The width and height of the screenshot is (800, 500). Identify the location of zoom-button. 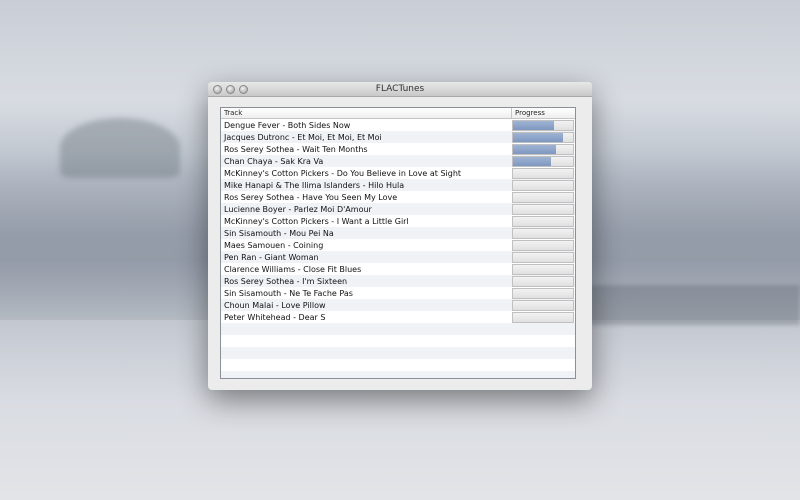
(243, 89).